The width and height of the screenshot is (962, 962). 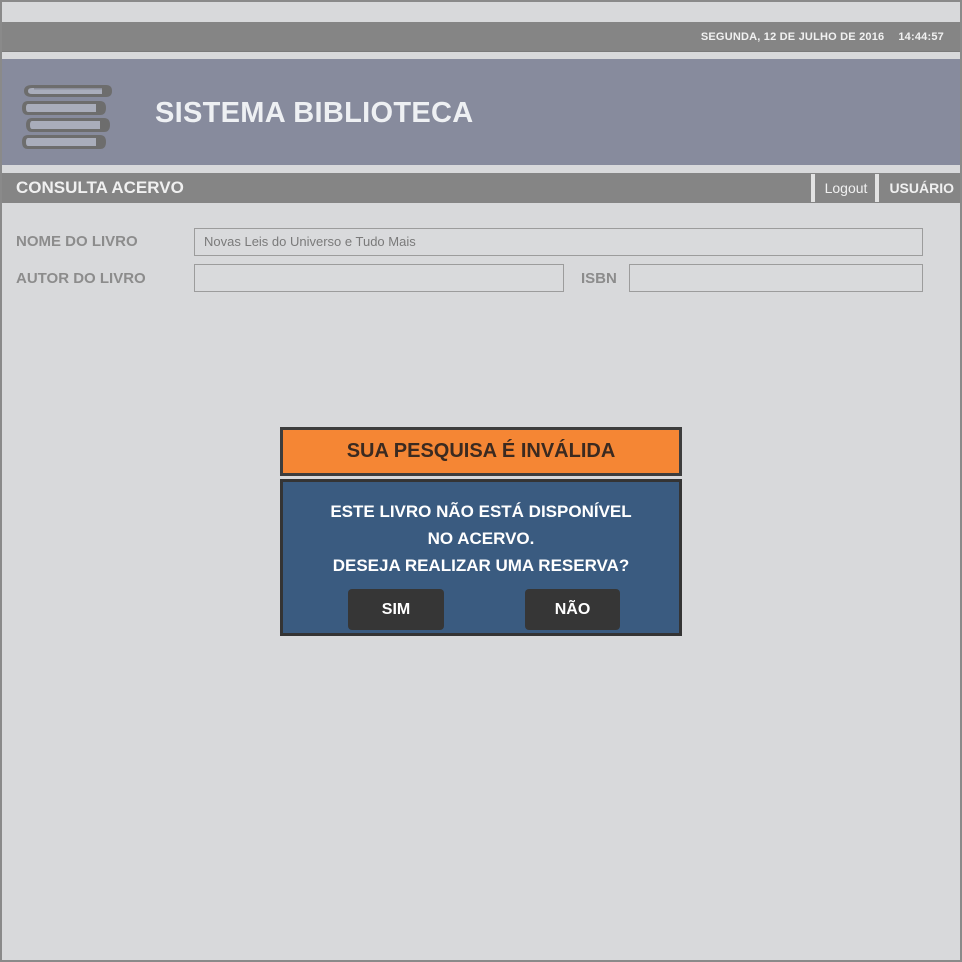 What do you see at coordinates (481, 511) in the screenshot?
I see `dialog-message-line: ESTE LIVRO NÃO ESTÁ DISPONÍVEL` at bounding box center [481, 511].